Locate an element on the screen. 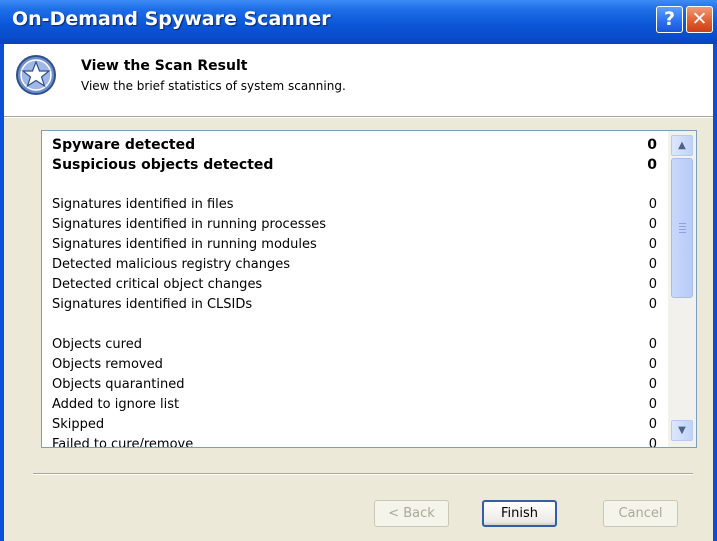 The width and height of the screenshot is (717, 541). result-label: Signatures identified in files is located at coordinates (143, 204).